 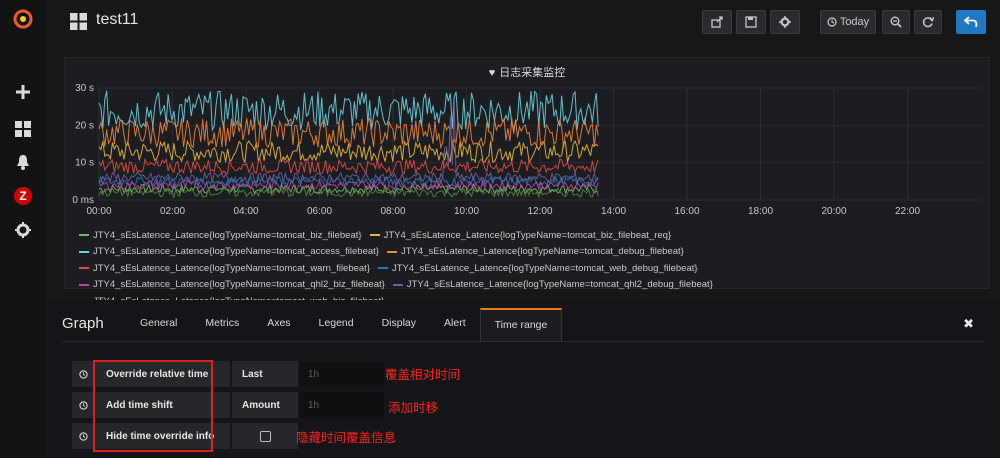 What do you see at coordinates (78, 21) in the screenshot?
I see `dashboard-grid-icon` at bounding box center [78, 21].